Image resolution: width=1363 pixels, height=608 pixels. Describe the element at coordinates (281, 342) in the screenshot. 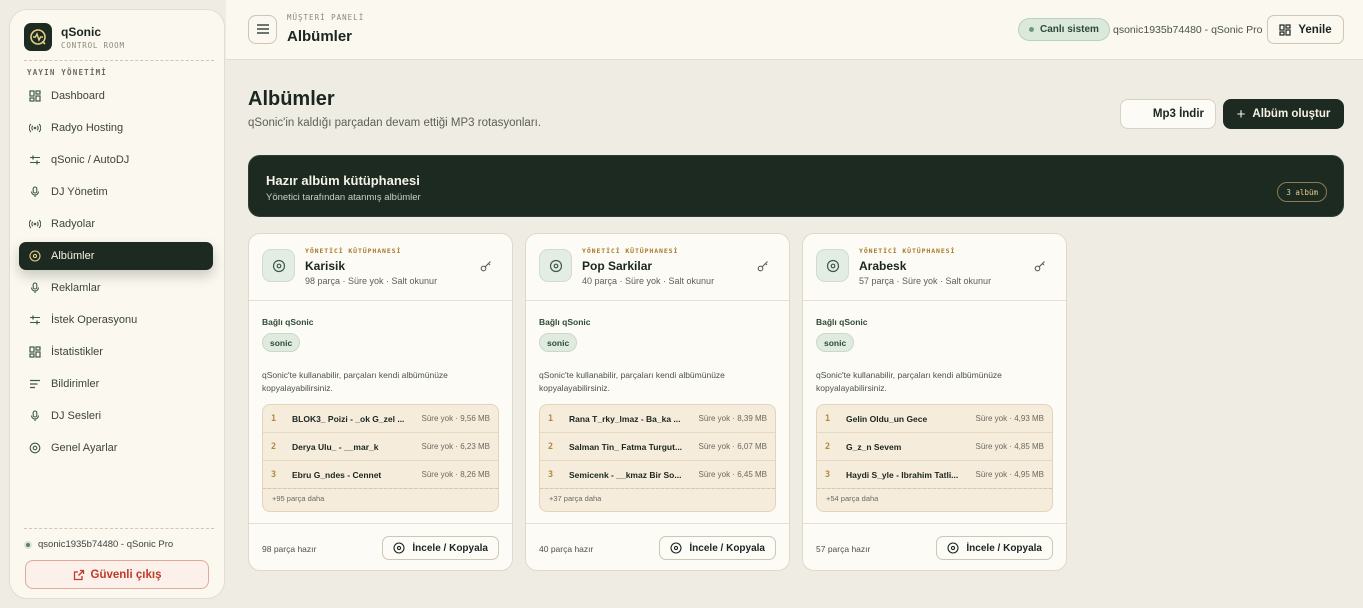

I see `qsonic-chip: sonic` at that location.